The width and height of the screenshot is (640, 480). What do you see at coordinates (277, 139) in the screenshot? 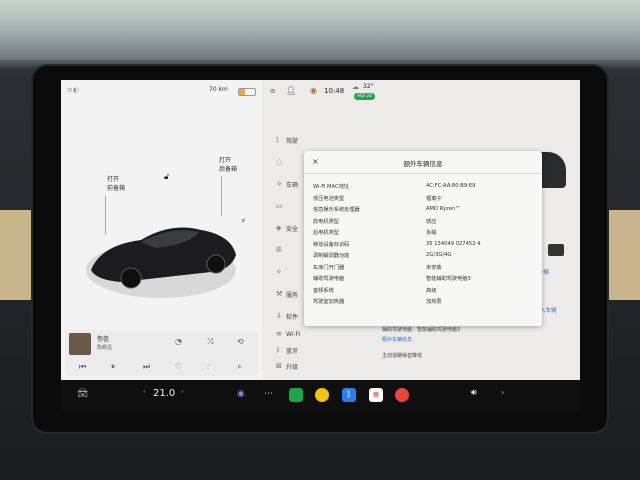
I see `steering-icon: ⟟` at bounding box center [277, 139].